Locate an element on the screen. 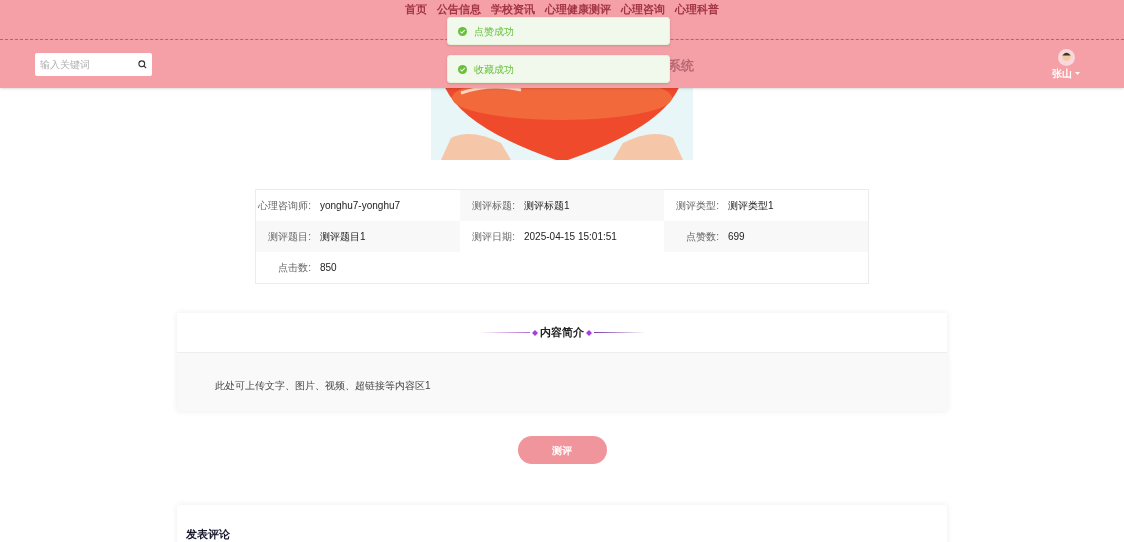 The width and height of the screenshot is (1124, 542). field-value: 测评标题1 is located at coordinates (547, 206).